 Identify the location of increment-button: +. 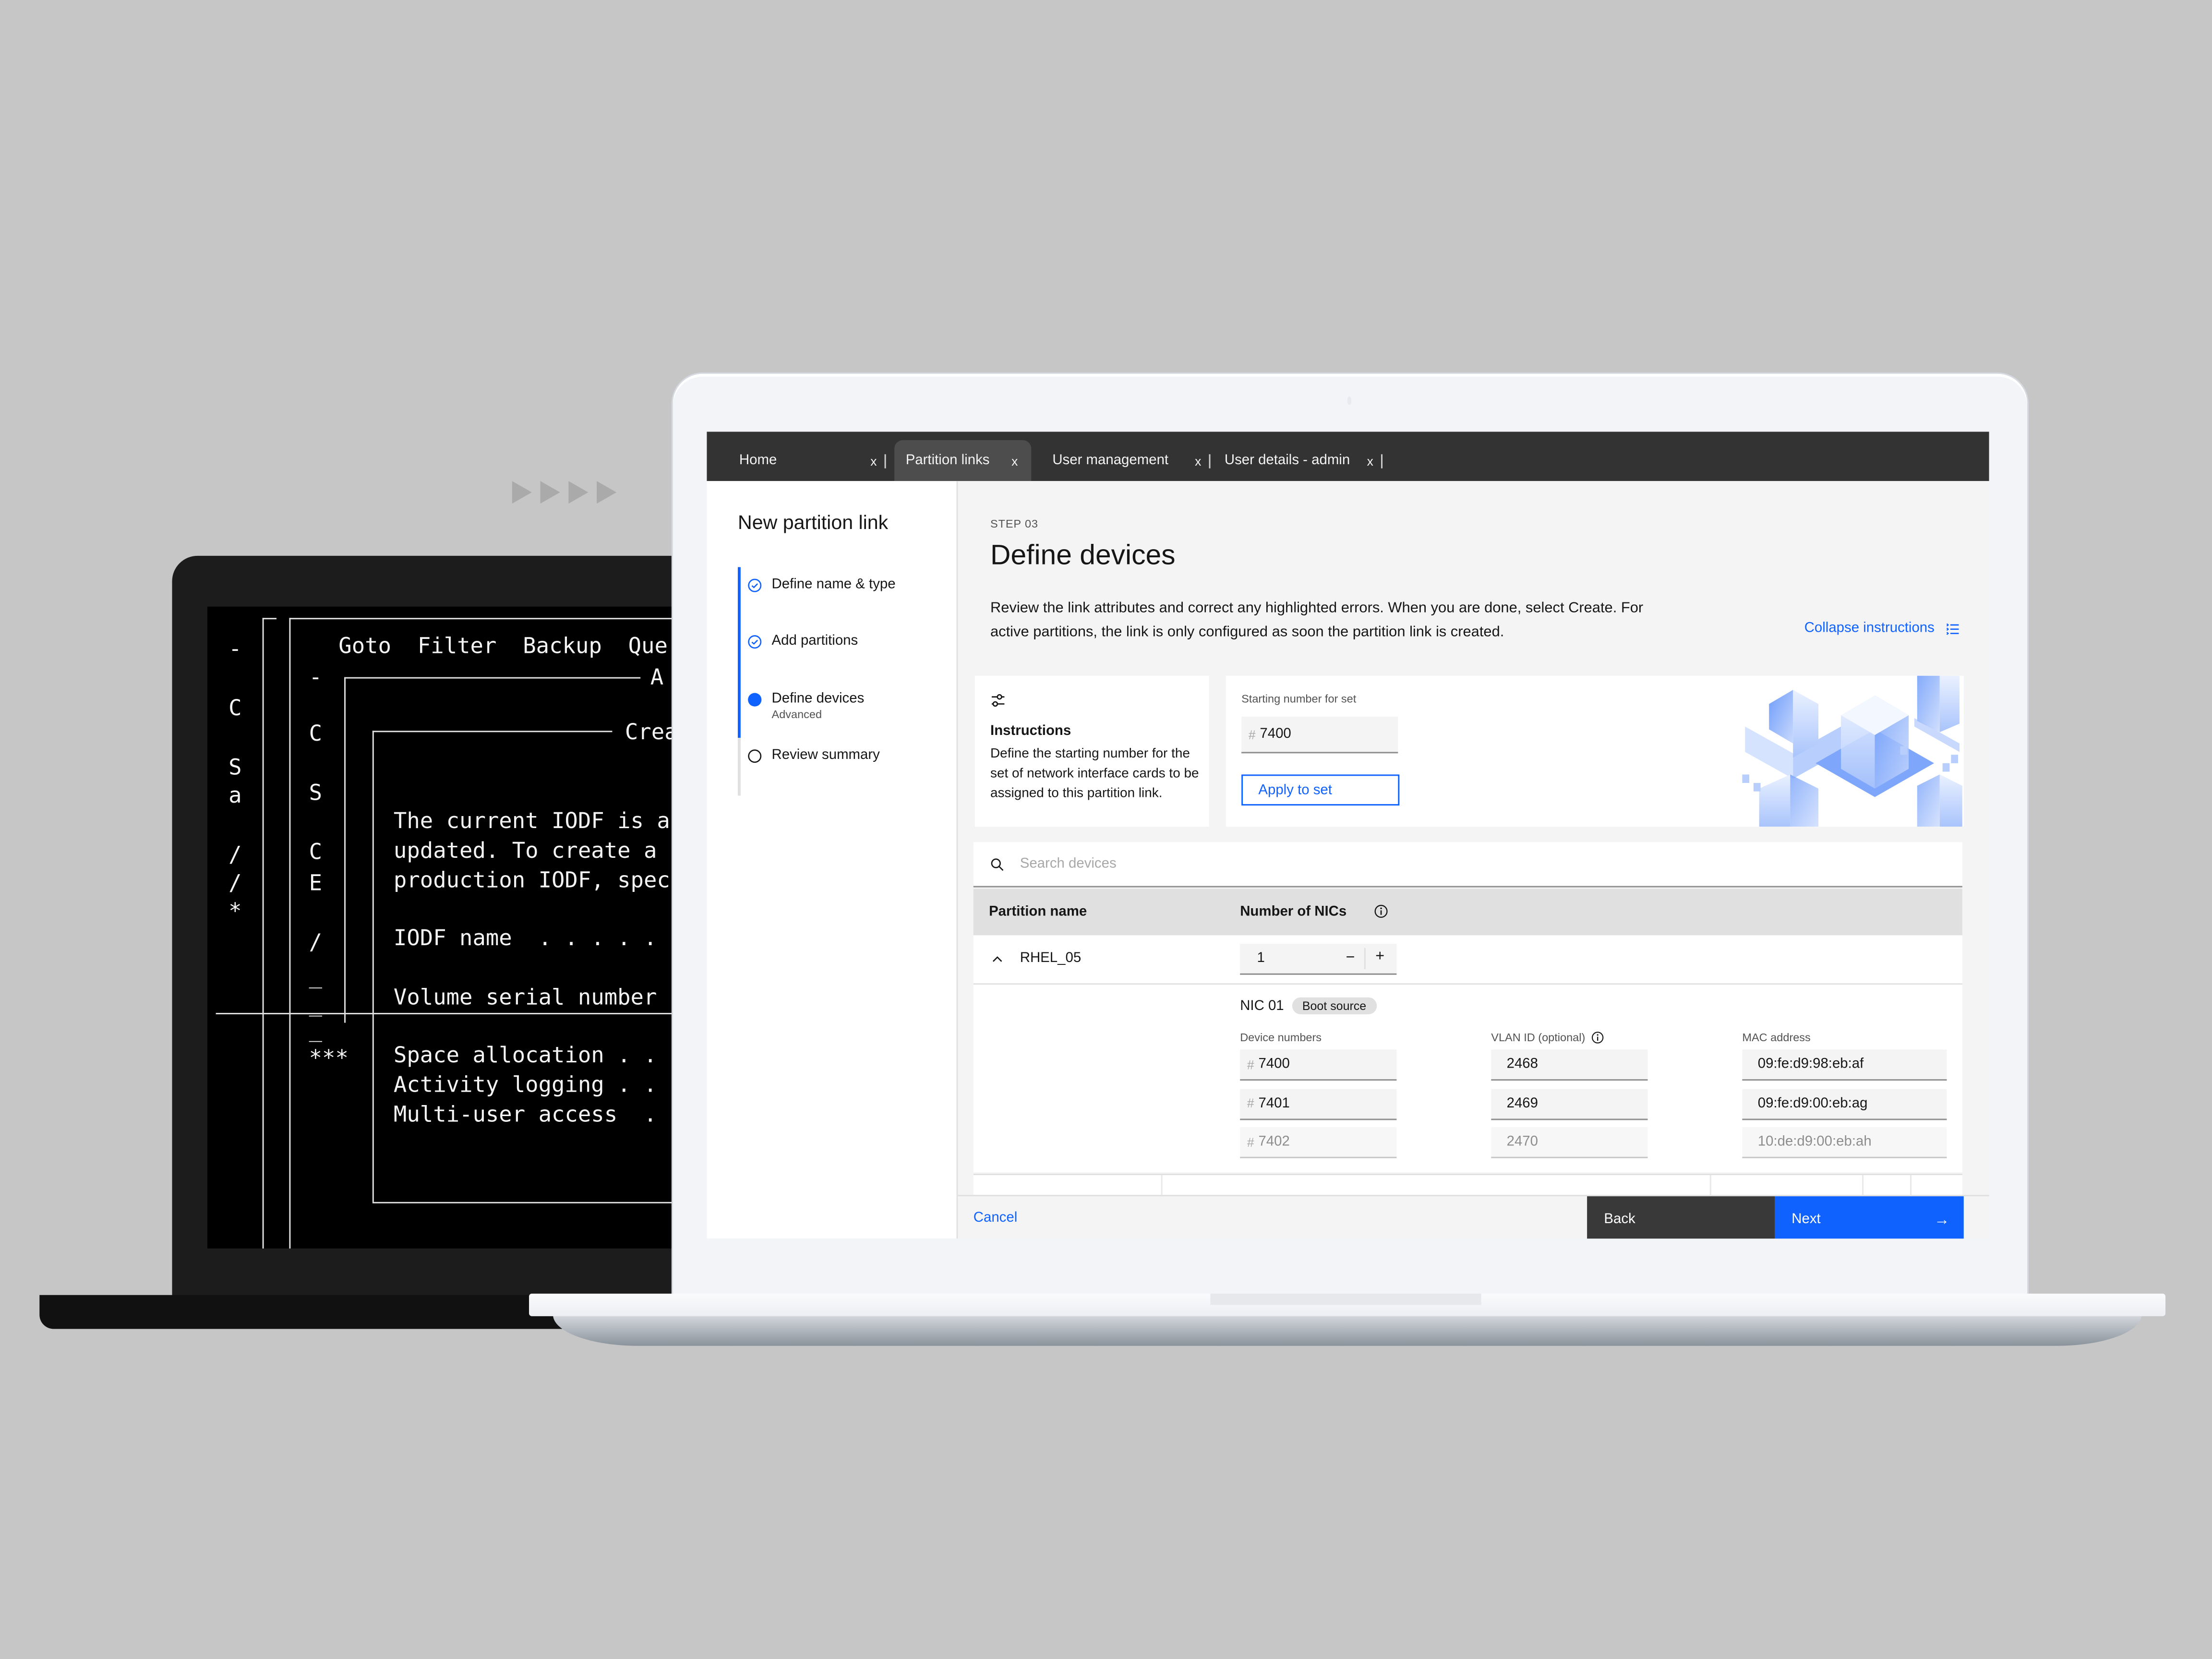
(1379, 956).